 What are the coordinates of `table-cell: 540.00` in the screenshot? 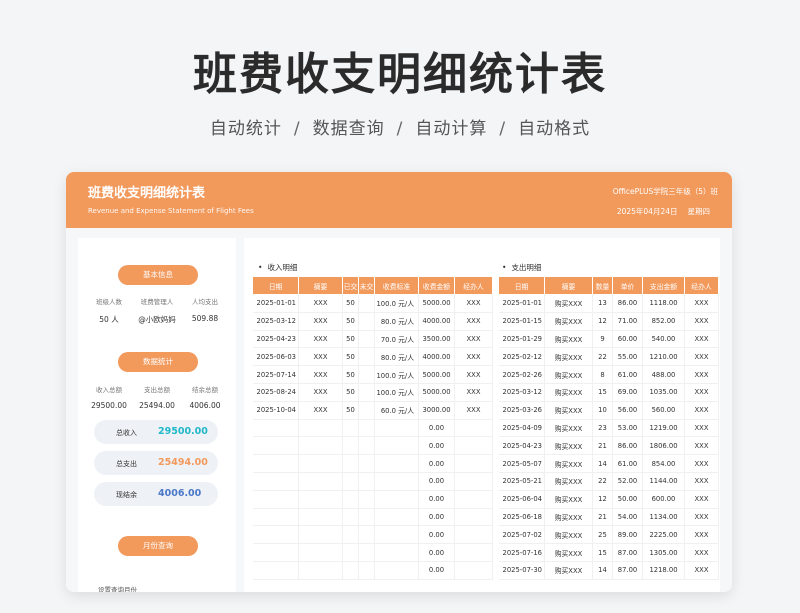 It's located at (663, 339).